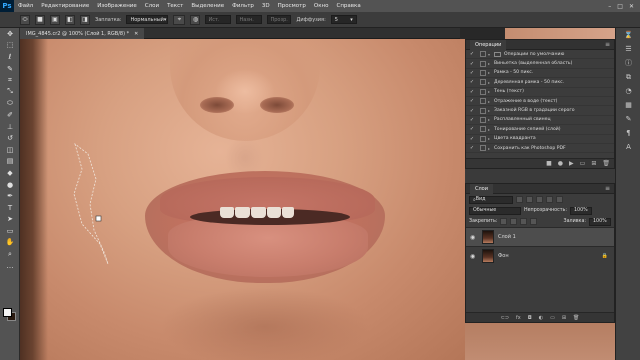 The height and width of the screenshot is (360, 640). I want to click on eyedropper-tool-icon: ⤡, so click(10, 92).